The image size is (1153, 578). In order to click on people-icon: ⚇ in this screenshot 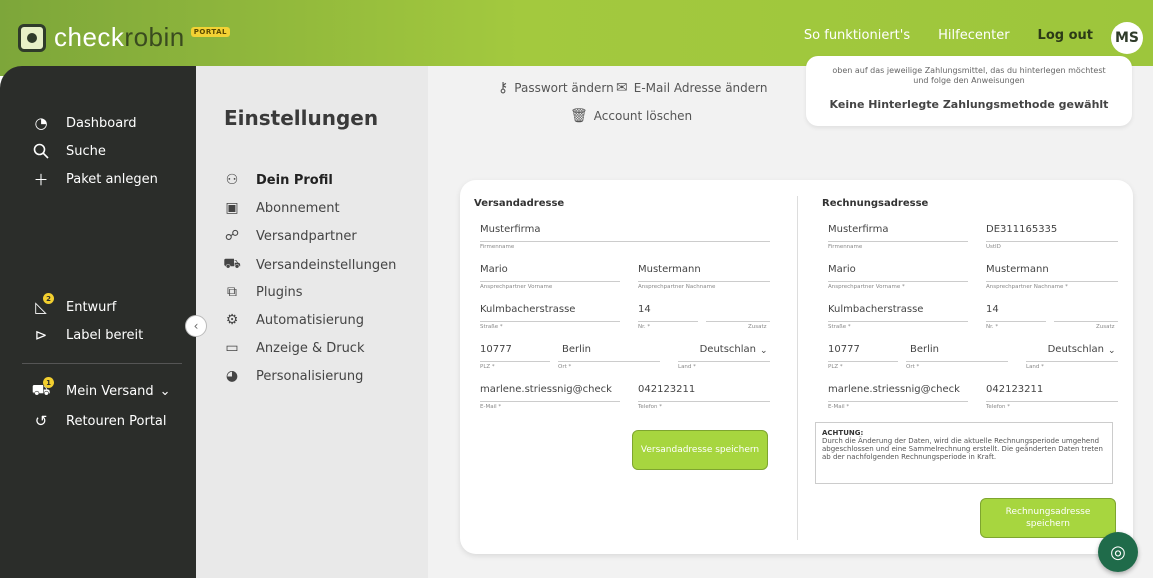, I will do `click(232, 180)`.